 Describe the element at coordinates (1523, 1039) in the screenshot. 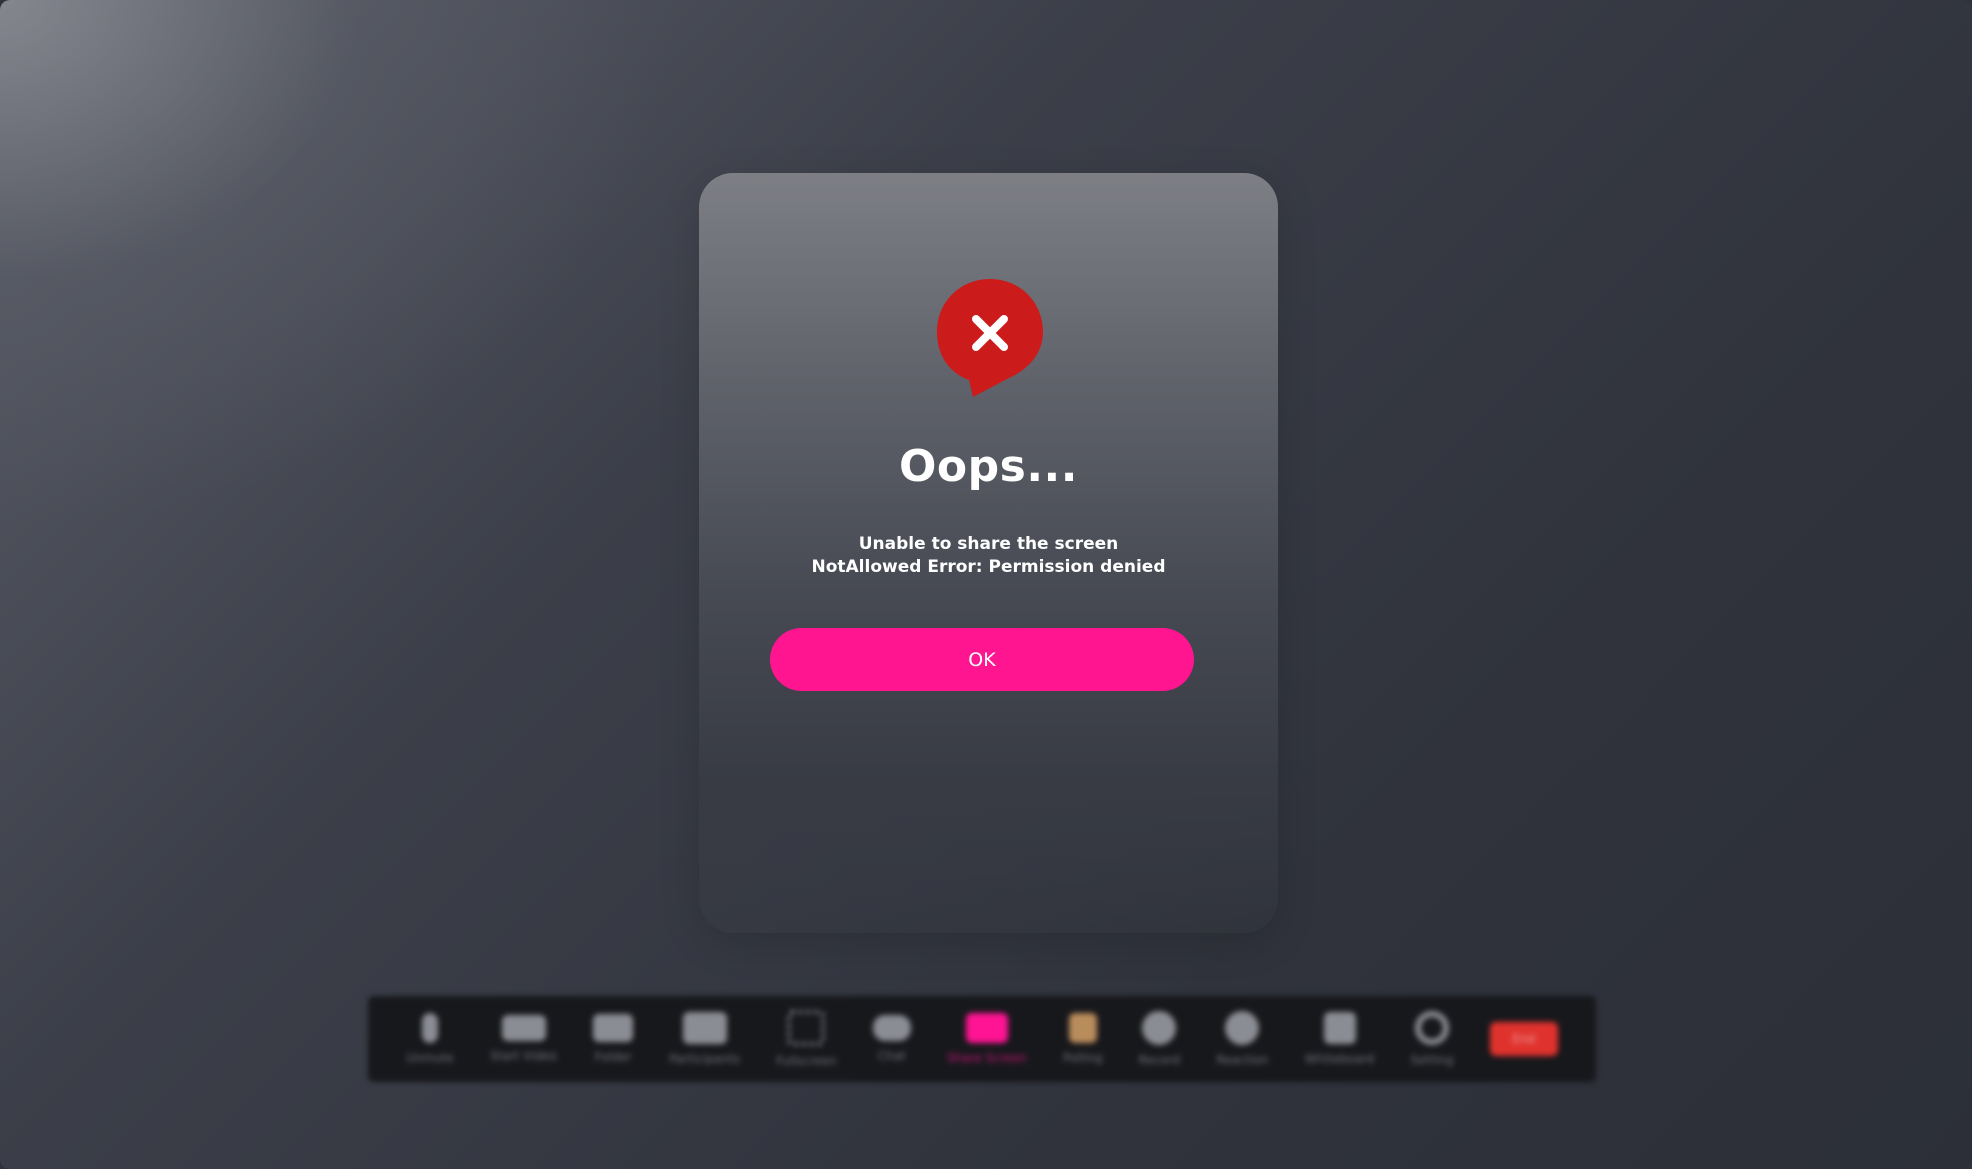

I see `end-meeting-button: End` at that location.